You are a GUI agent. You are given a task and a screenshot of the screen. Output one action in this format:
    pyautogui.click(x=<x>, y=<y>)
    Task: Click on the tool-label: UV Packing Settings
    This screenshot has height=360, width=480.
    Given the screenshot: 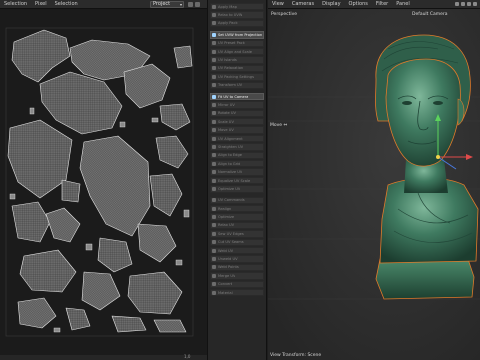 What is the action you would take?
    pyautogui.click(x=236, y=76)
    